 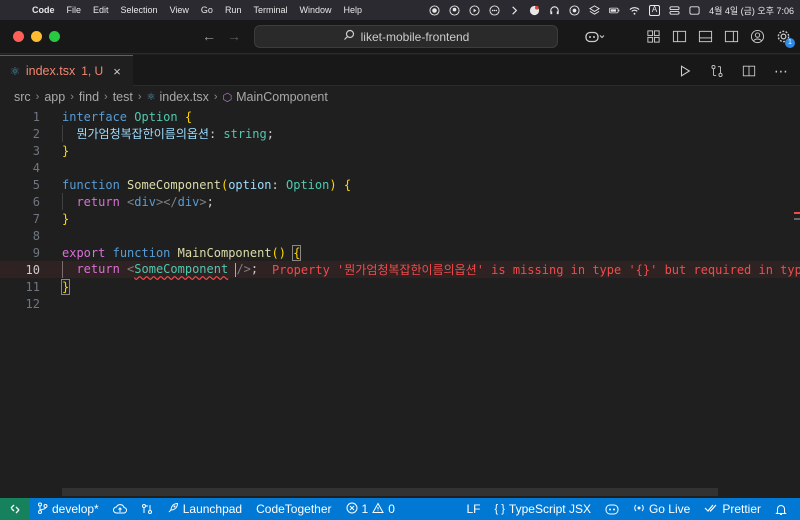 What do you see at coordinates (514, 10) in the screenshot?
I see `chevron-right-icon` at bounding box center [514, 10].